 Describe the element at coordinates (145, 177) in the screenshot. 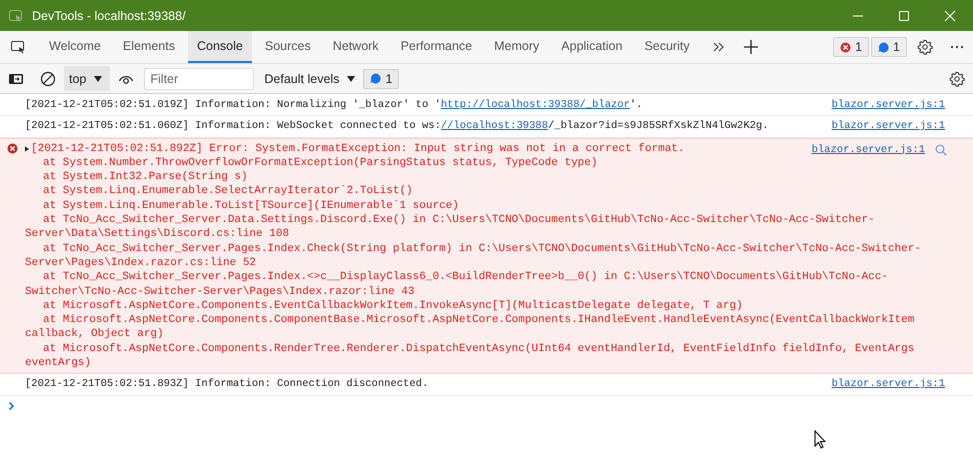

I see `stack-trace-line: at System.Int32.Parse(String s)` at that location.